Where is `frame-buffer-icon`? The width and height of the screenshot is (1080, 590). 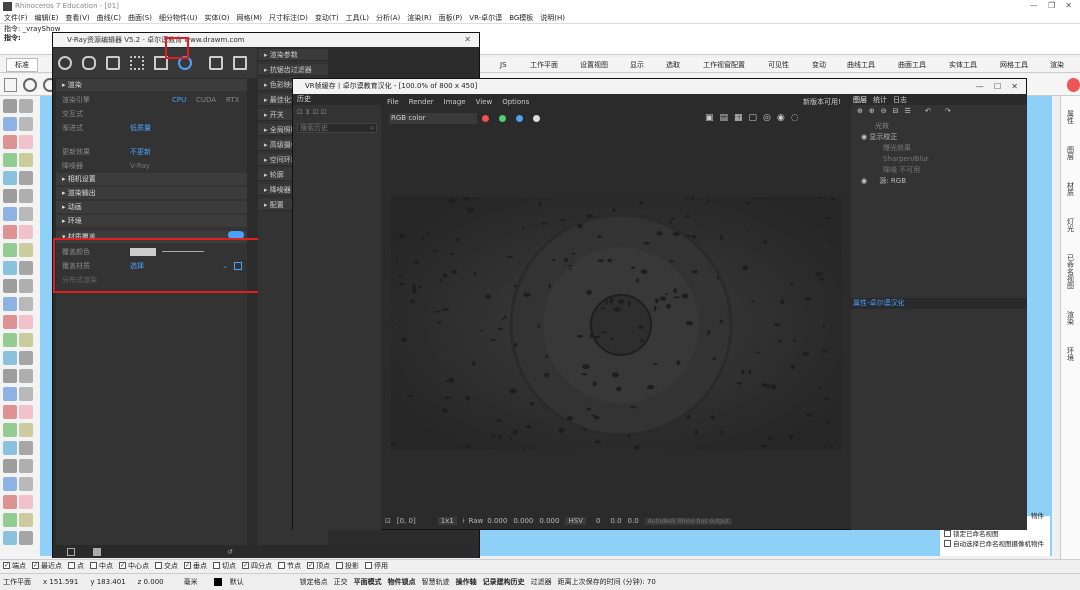 frame-buffer-icon is located at coordinates (240, 63).